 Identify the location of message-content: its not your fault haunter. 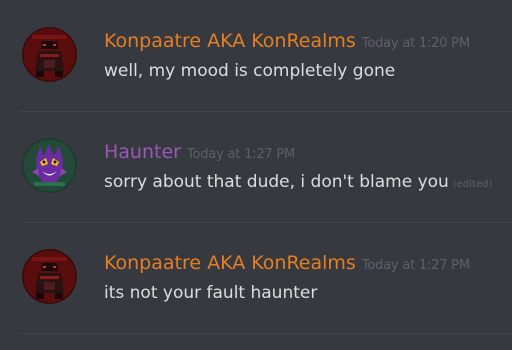
(211, 293).